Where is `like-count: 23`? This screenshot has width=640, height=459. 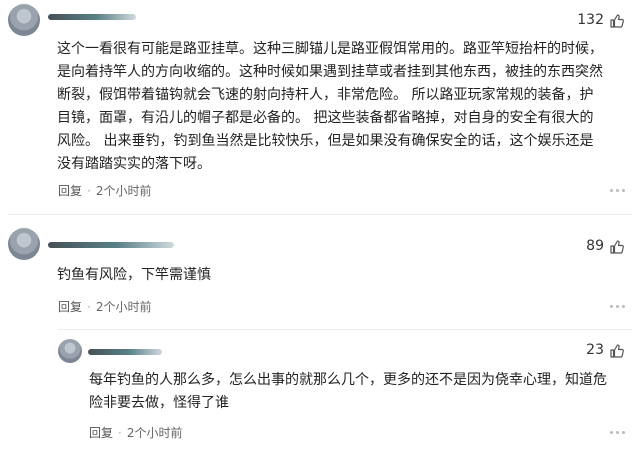
like-count: 23 is located at coordinates (595, 350).